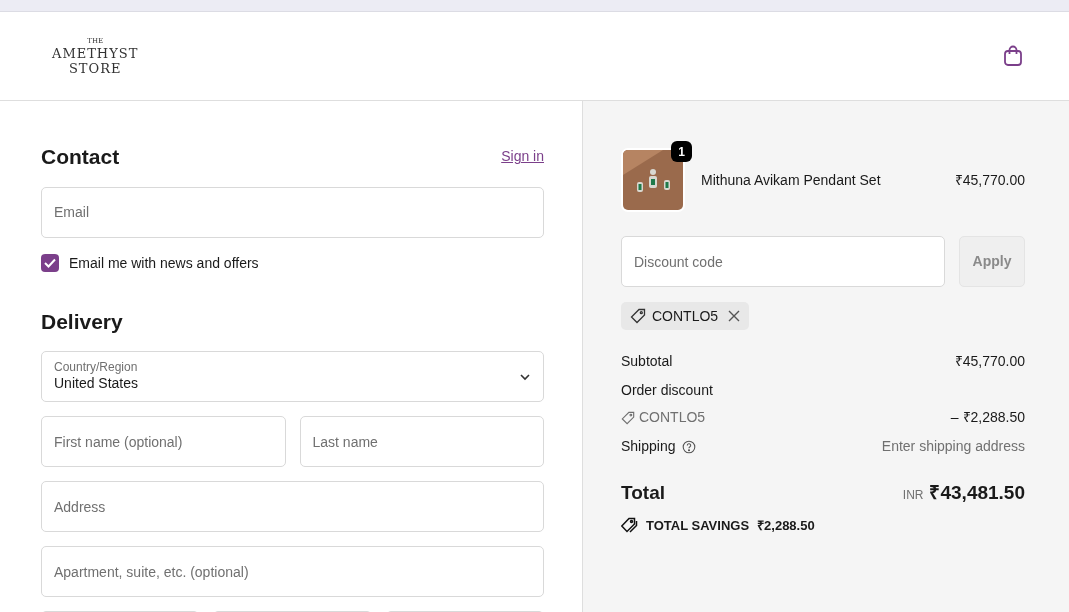 The width and height of the screenshot is (1069, 612). What do you see at coordinates (164, 263) in the screenshot?
I see `checkbox-label: Email me with news and offers` at bounding box center [164, 263].